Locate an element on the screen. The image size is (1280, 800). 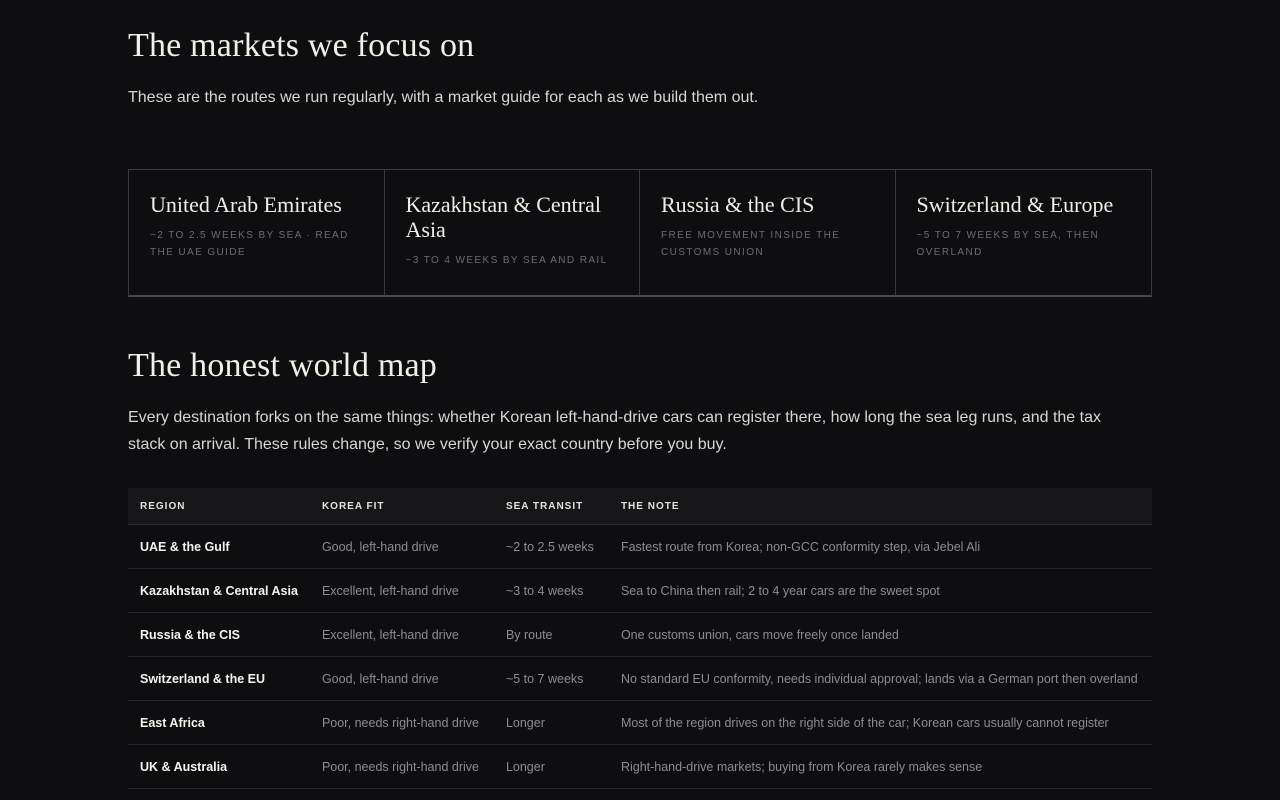
region-cell: East Africa is located at coordinates (219, 722).